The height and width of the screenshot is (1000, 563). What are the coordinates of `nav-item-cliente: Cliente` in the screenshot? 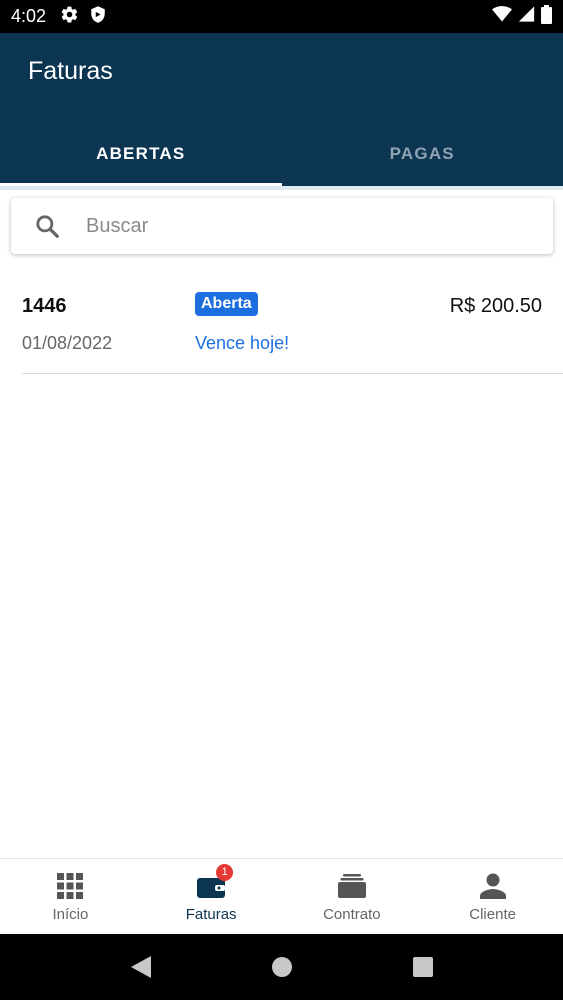 It's located at (492, 896).